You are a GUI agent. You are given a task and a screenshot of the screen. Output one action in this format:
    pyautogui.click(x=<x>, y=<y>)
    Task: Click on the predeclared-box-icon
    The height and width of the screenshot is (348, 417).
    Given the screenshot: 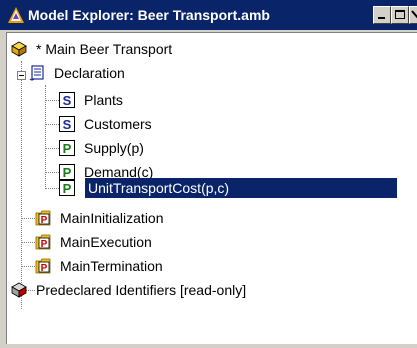 What is the action you would take?
    pyautogui.click(x=19, y=290)
    